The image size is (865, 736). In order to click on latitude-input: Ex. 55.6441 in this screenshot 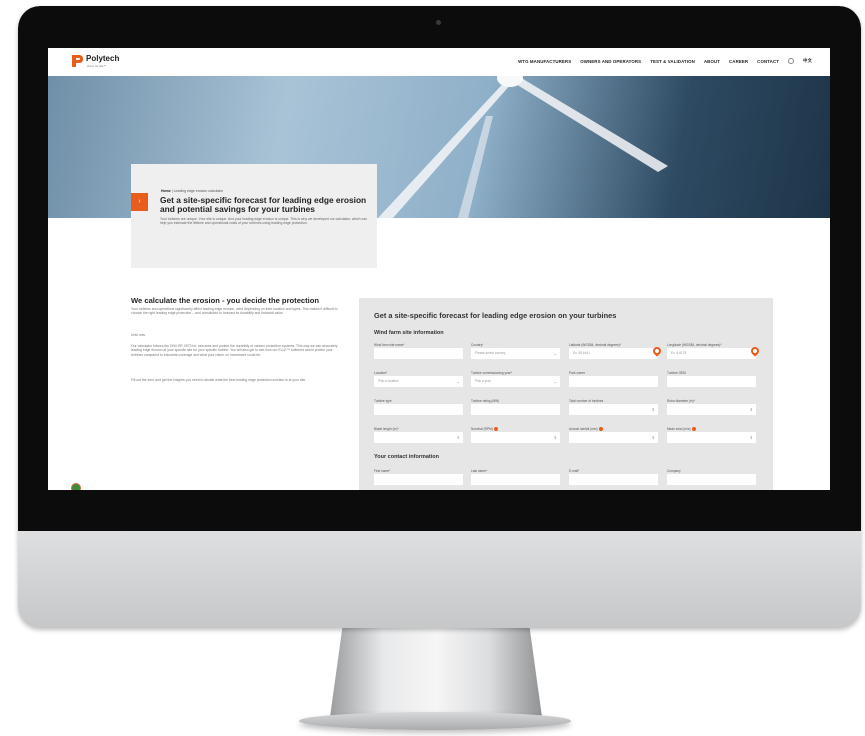, I will do `click(616, 352)`.